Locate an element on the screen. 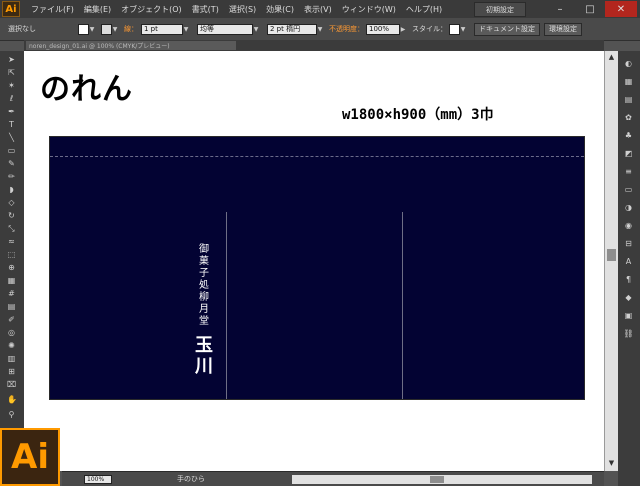 The height and width of the screenshot is (486, 640). gradient-panel-icon: ▭ is located at coordinates (628, 189).